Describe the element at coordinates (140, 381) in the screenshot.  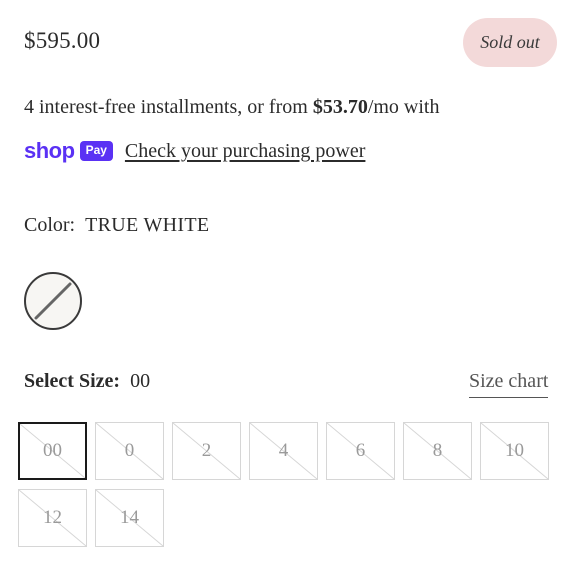
I see `size-value: 00` at that location.